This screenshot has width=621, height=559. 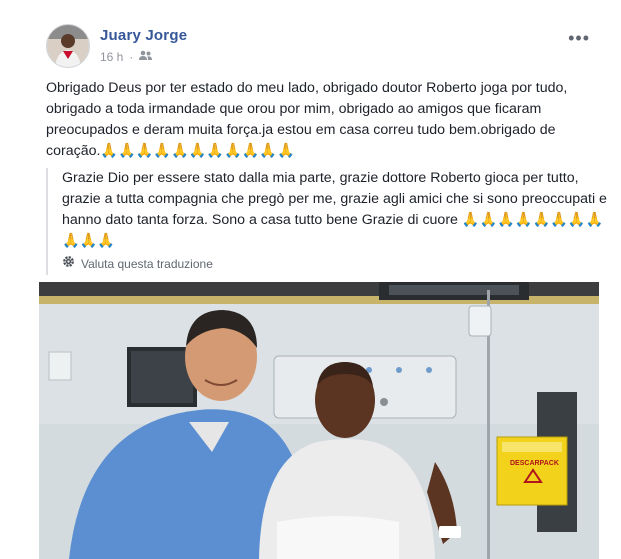 I want to click on author-avatar, so click(x=68, y=46).